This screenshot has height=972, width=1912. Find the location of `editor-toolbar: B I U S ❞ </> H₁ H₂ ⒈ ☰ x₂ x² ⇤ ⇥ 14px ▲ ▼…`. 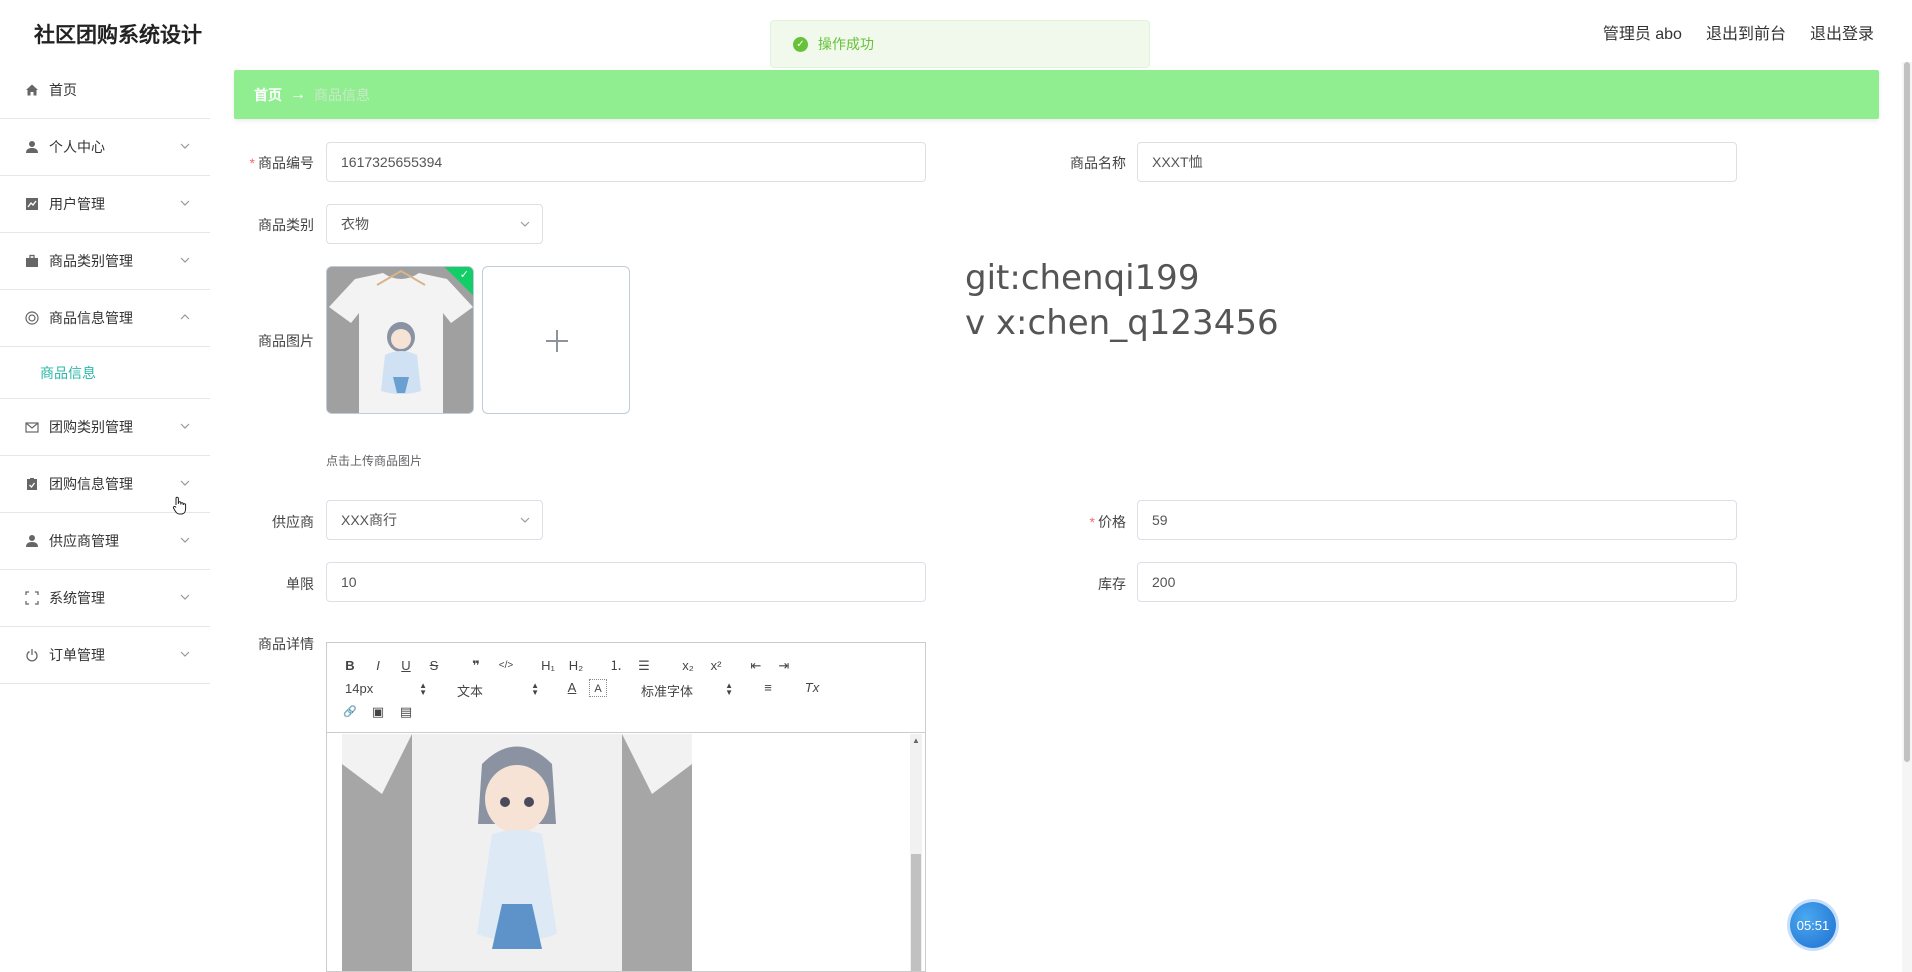

editor-toolbar: B I U S ❞ </> H₁ H₂ ⒈ ☰ x₂ x² ⇤ ⇥ 14px ▲ ▼… is located at coordinates (626, 688).